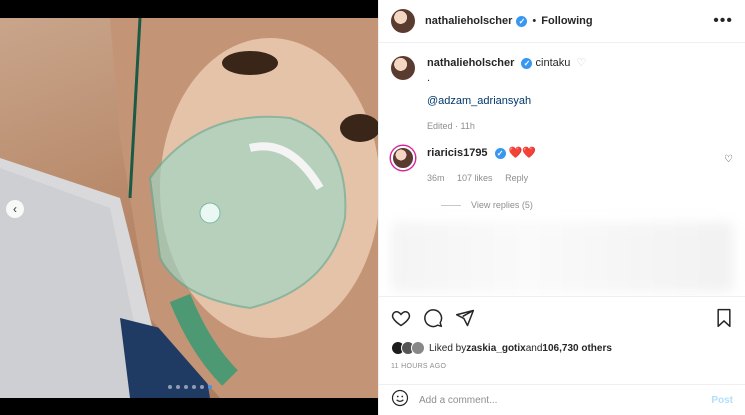 Image resolution: width=745 pixels, height=415 pixels. What do you see at coordinates (210, 387) in the screenshot?
I see `carousel-dot-active` at bounding box center [210, 387].